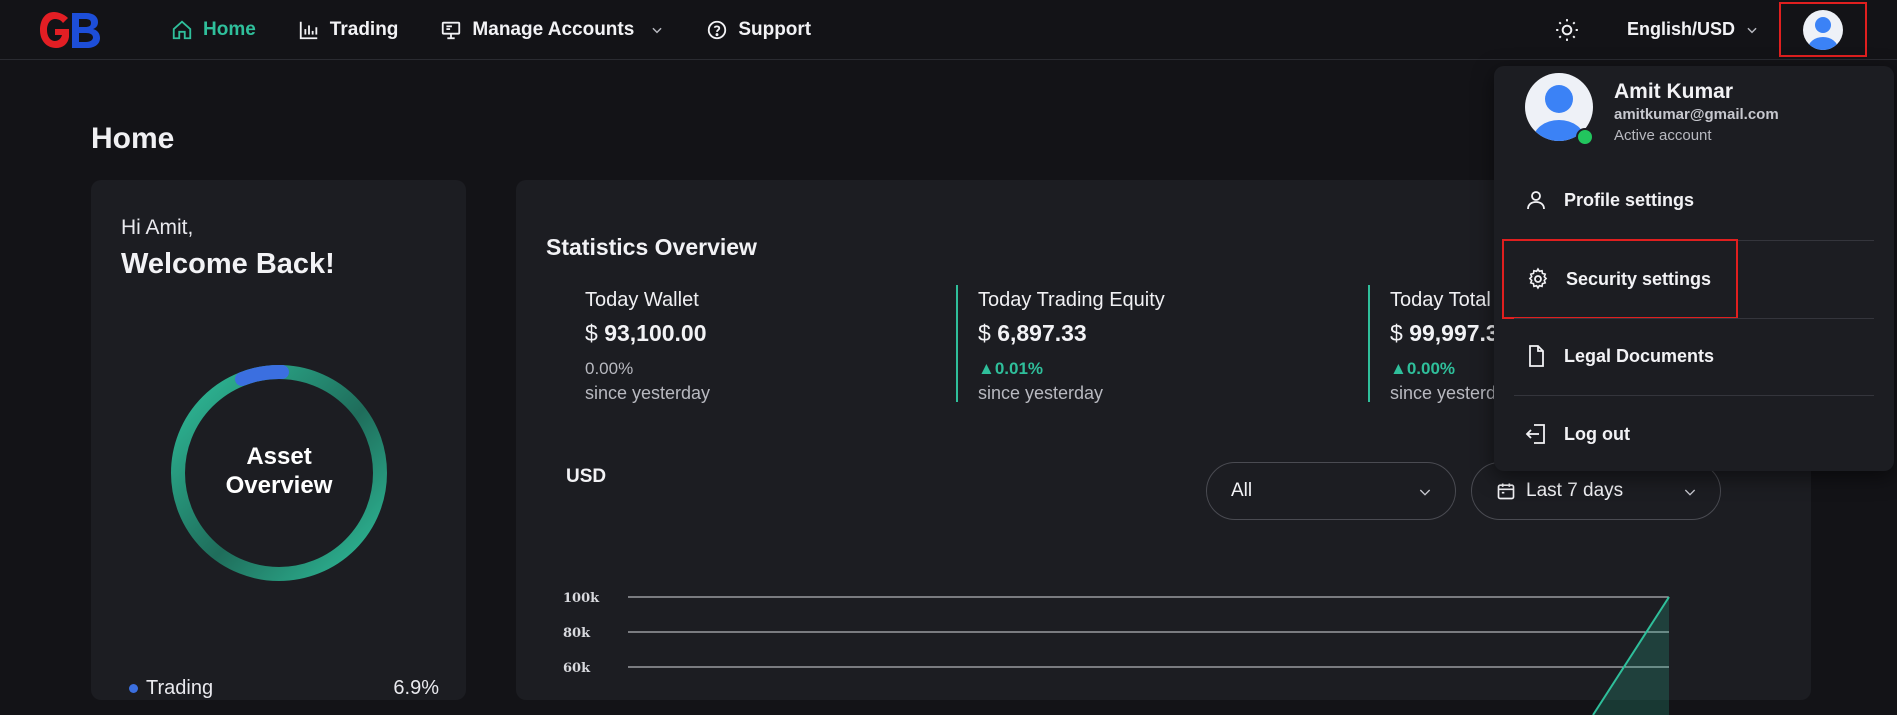 The width and height of the screenshot is (1897, 715). Describe the element at coordinates (577, 633) in the screenshot. I see `chart-y-tick-label: 80k` at that location.